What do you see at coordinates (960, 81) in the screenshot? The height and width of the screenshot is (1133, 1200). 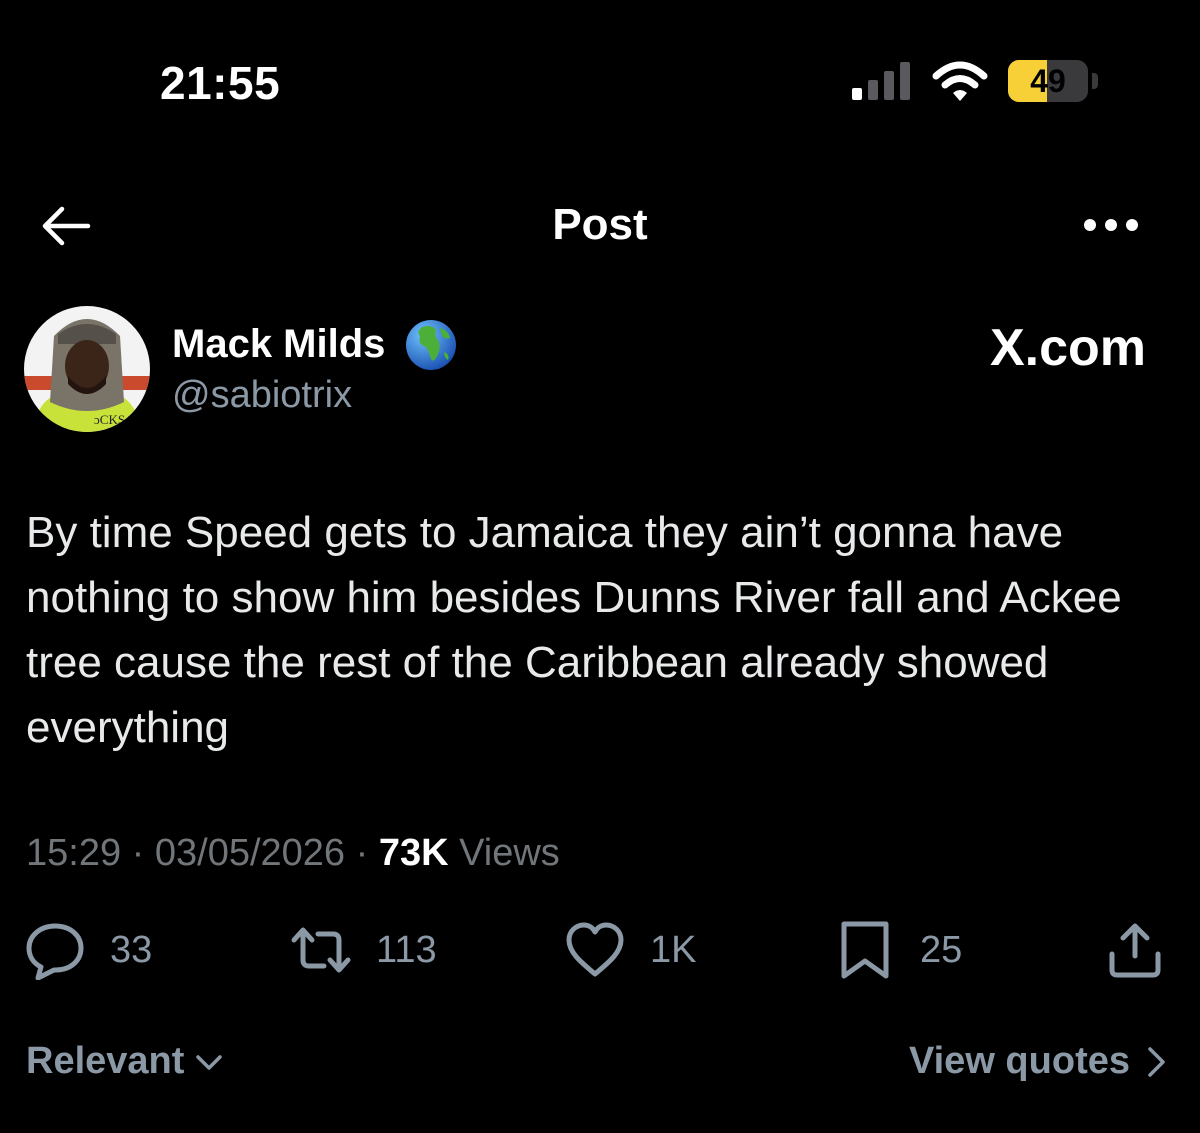 I see `wifi-icon` at bounding box center [960, 81].